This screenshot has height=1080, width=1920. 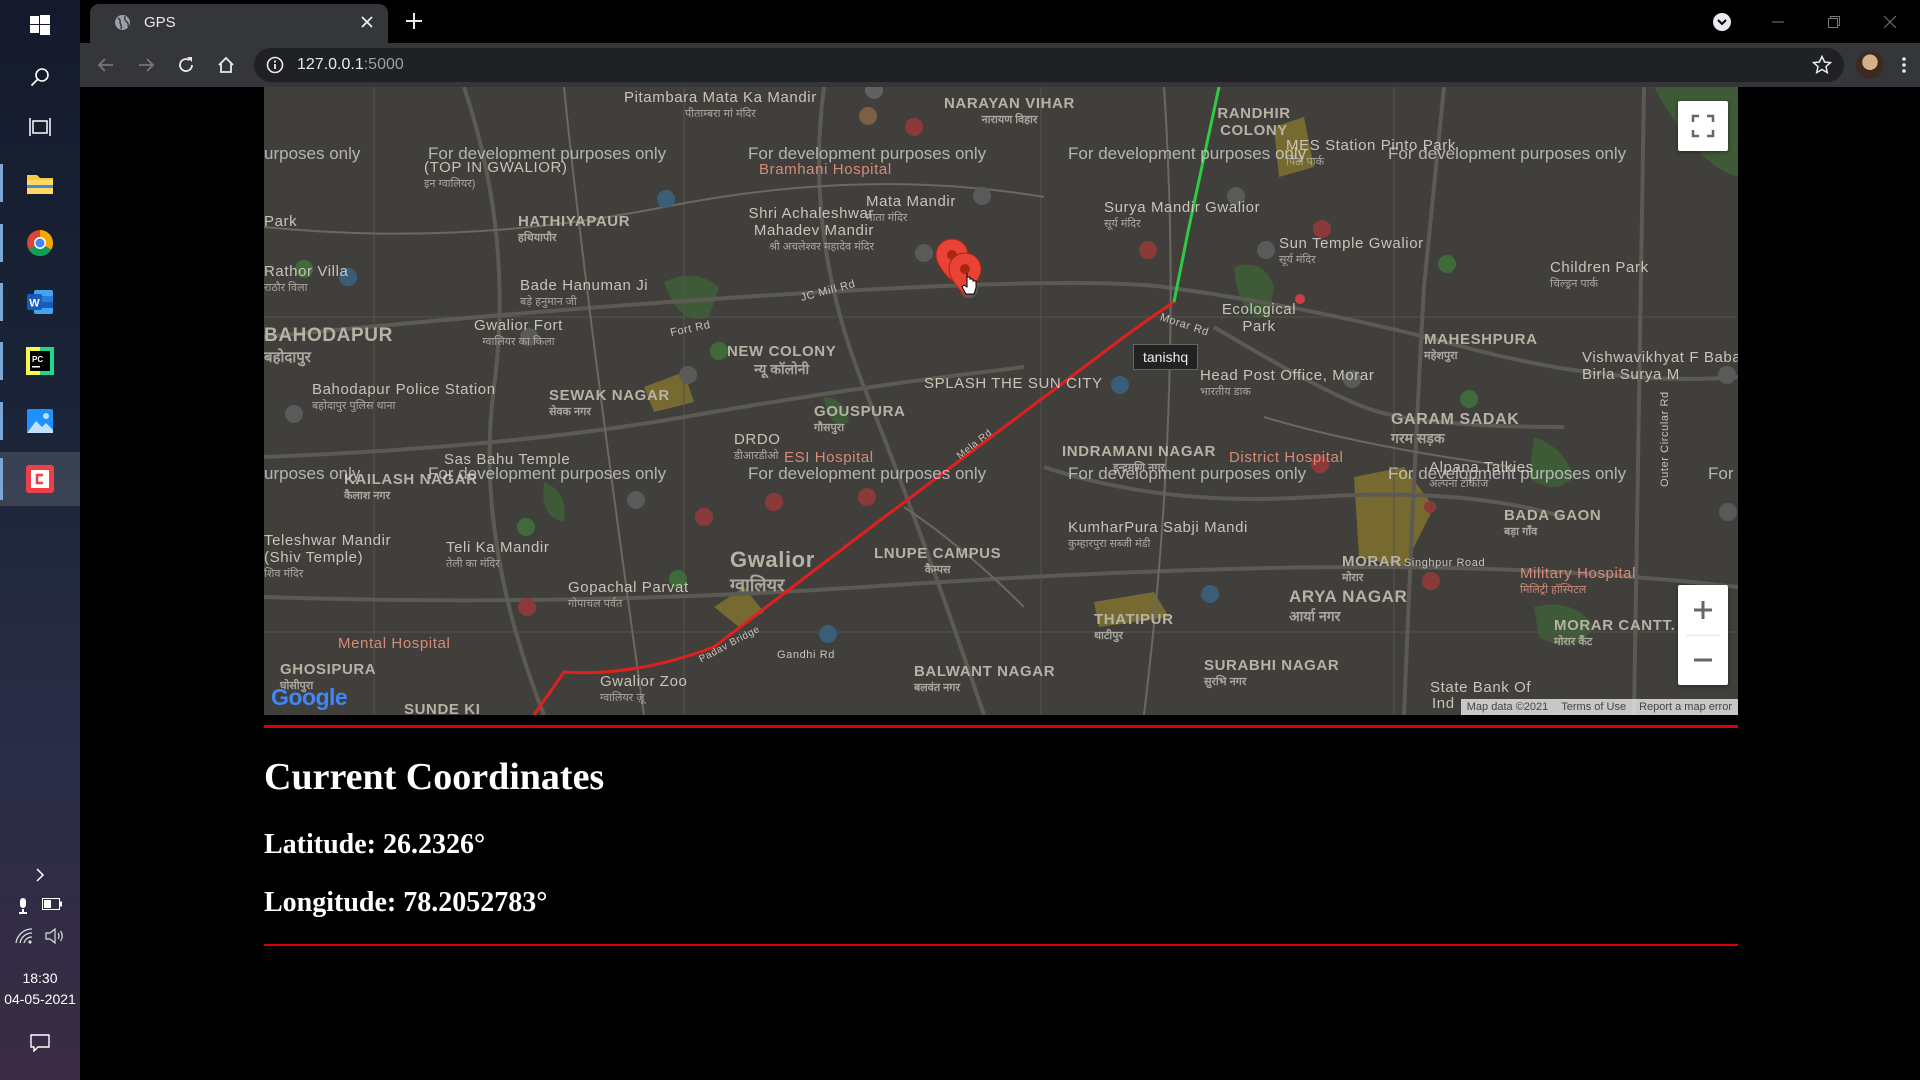 I want to click on file-explorer-button, so click(x=40, y=183).